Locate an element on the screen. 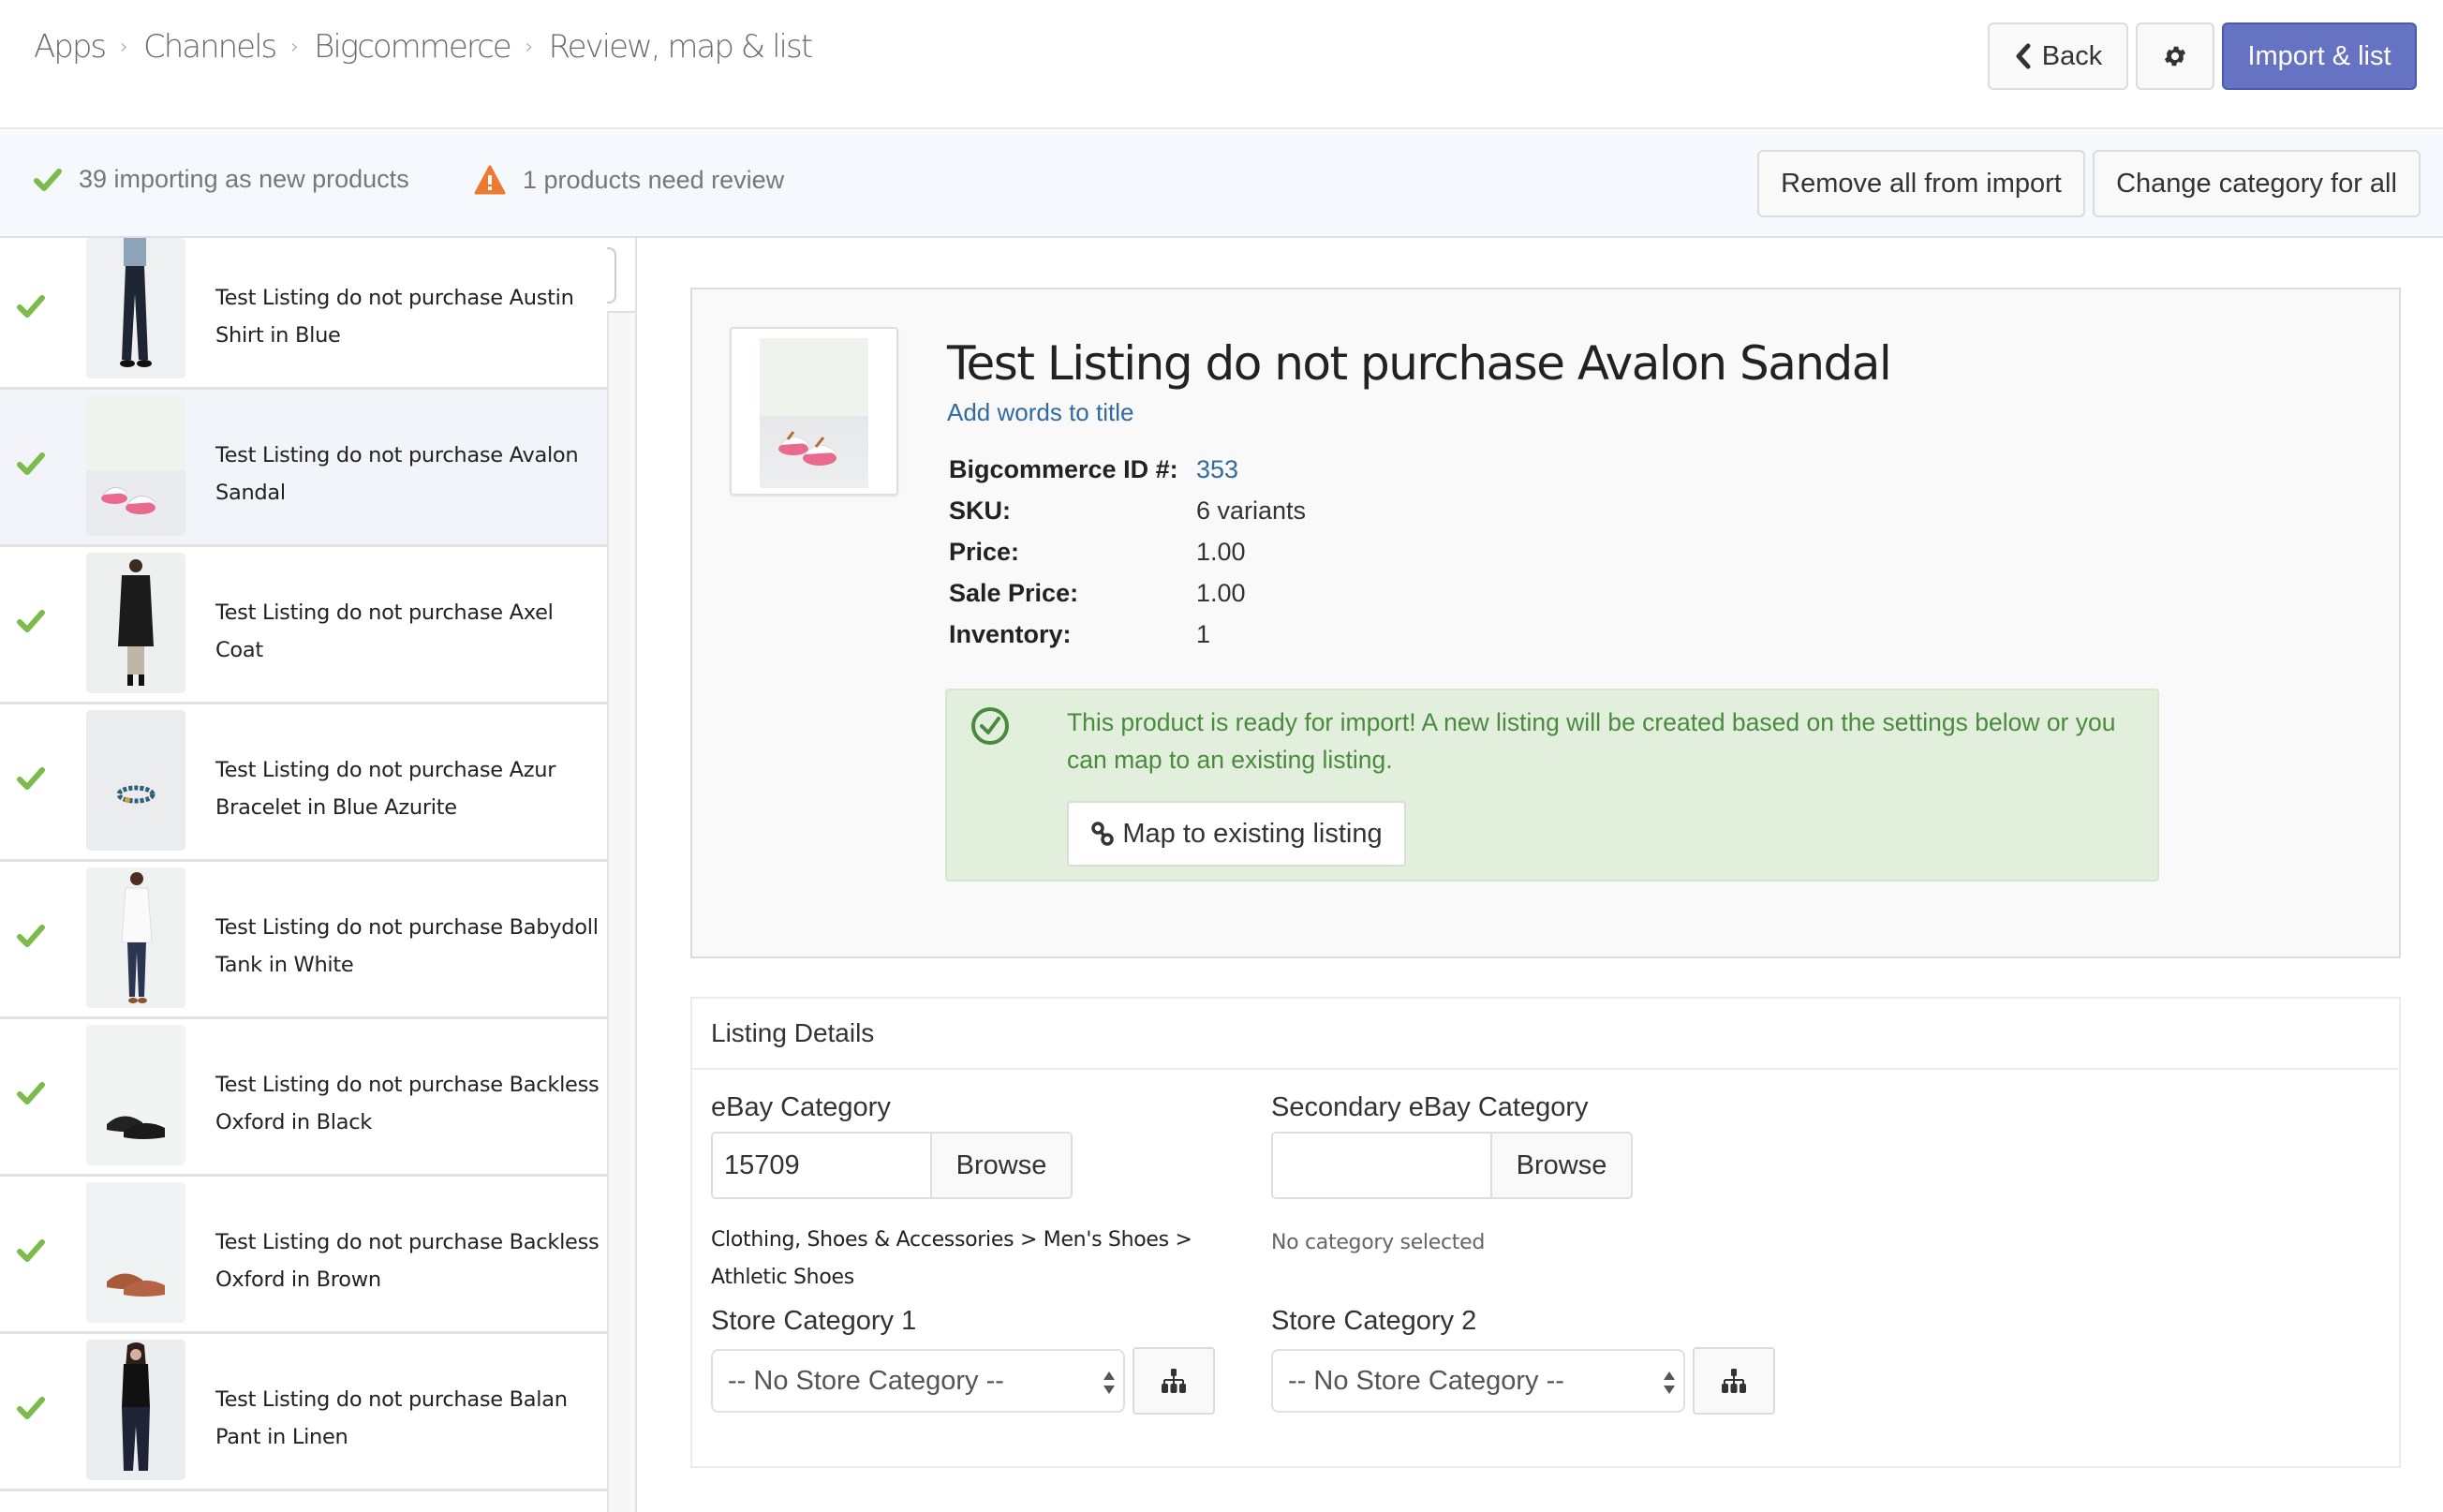 This screenshot has height=1512, width=2443. store-category-1-tree-button is located at coordinates (1174, 1381).